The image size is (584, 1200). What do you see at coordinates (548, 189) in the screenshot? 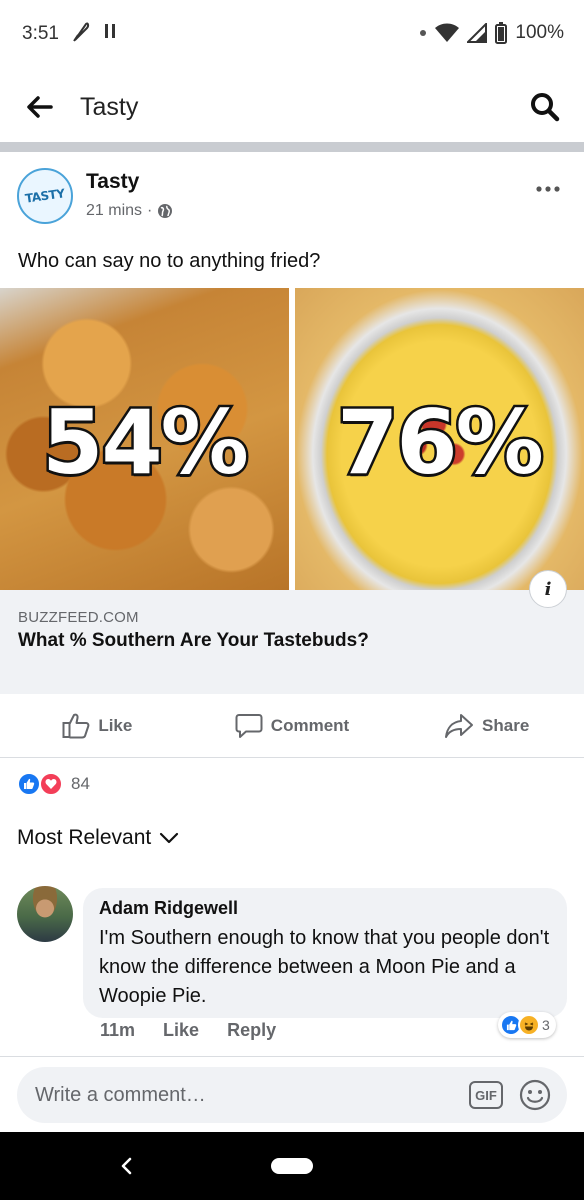
I see `more-dots-icon` at bounding box center [548, 189].